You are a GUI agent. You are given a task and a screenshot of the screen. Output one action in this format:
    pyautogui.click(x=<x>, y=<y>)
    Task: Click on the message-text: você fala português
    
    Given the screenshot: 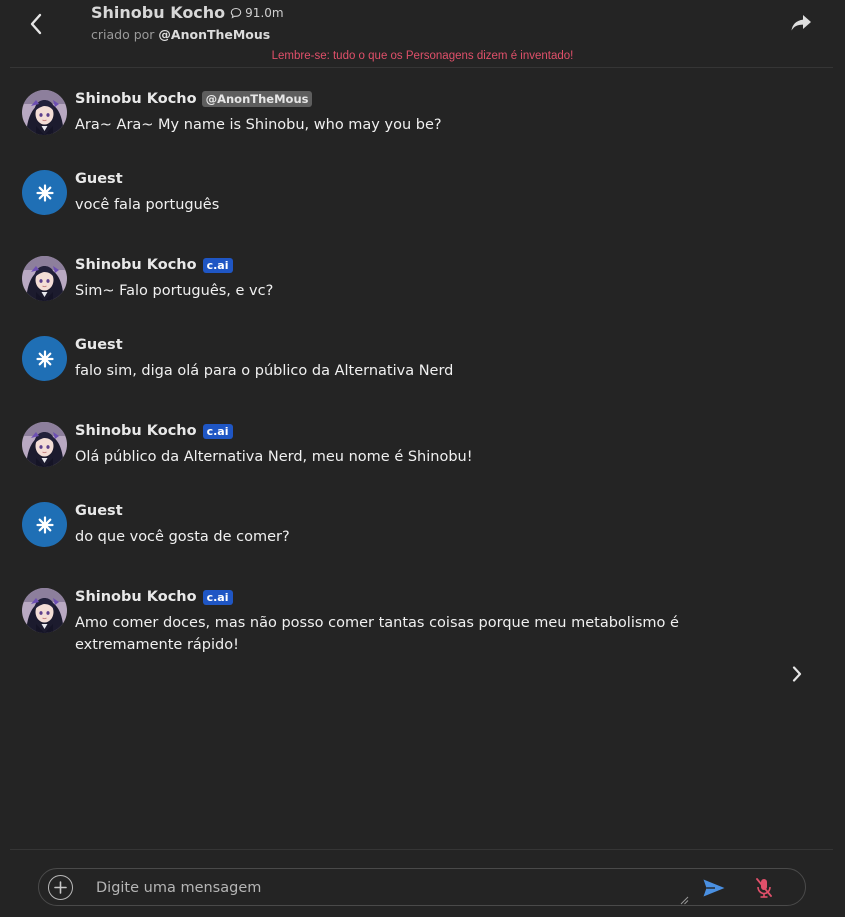 What is the action you would take?
    pyautogui.click(x=147, y=205)
    